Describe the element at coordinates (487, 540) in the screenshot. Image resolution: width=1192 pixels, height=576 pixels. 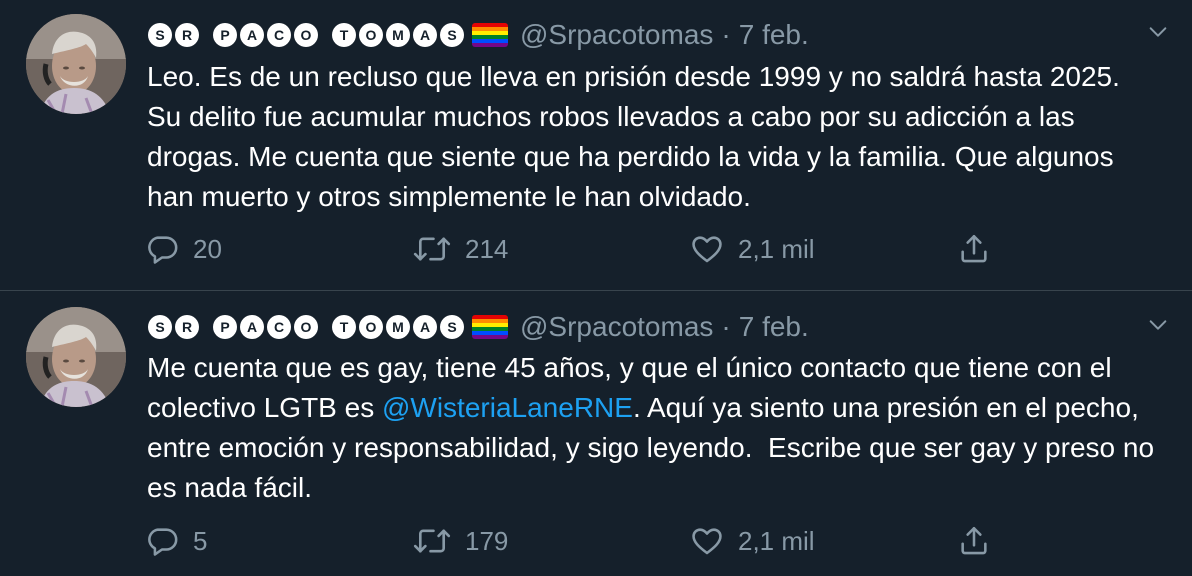
I see `retweet-count: 179` at that location.